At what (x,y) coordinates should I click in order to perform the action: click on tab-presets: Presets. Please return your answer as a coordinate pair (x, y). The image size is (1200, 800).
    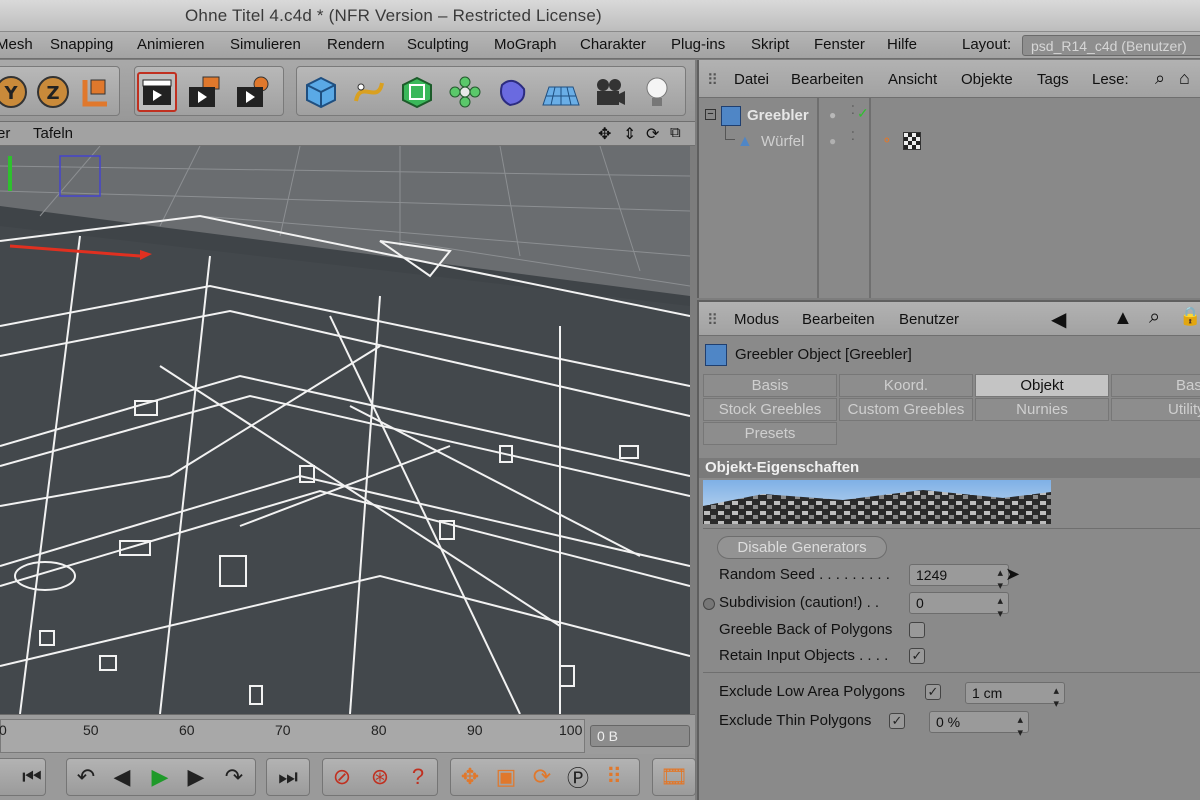
    Looking at the image, I should click on (770, 433).